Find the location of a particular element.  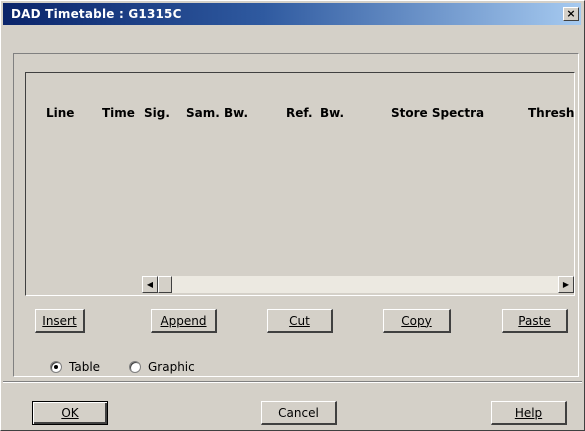

copy-button: Copy is located at coordinates (417, 321).